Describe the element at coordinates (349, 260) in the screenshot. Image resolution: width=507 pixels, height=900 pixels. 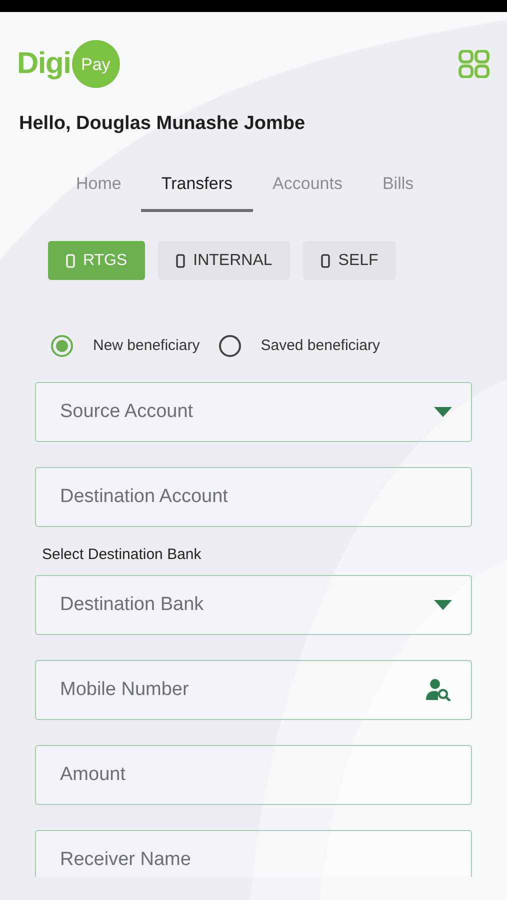
I see `transfer-type-button: SELF` at that location.